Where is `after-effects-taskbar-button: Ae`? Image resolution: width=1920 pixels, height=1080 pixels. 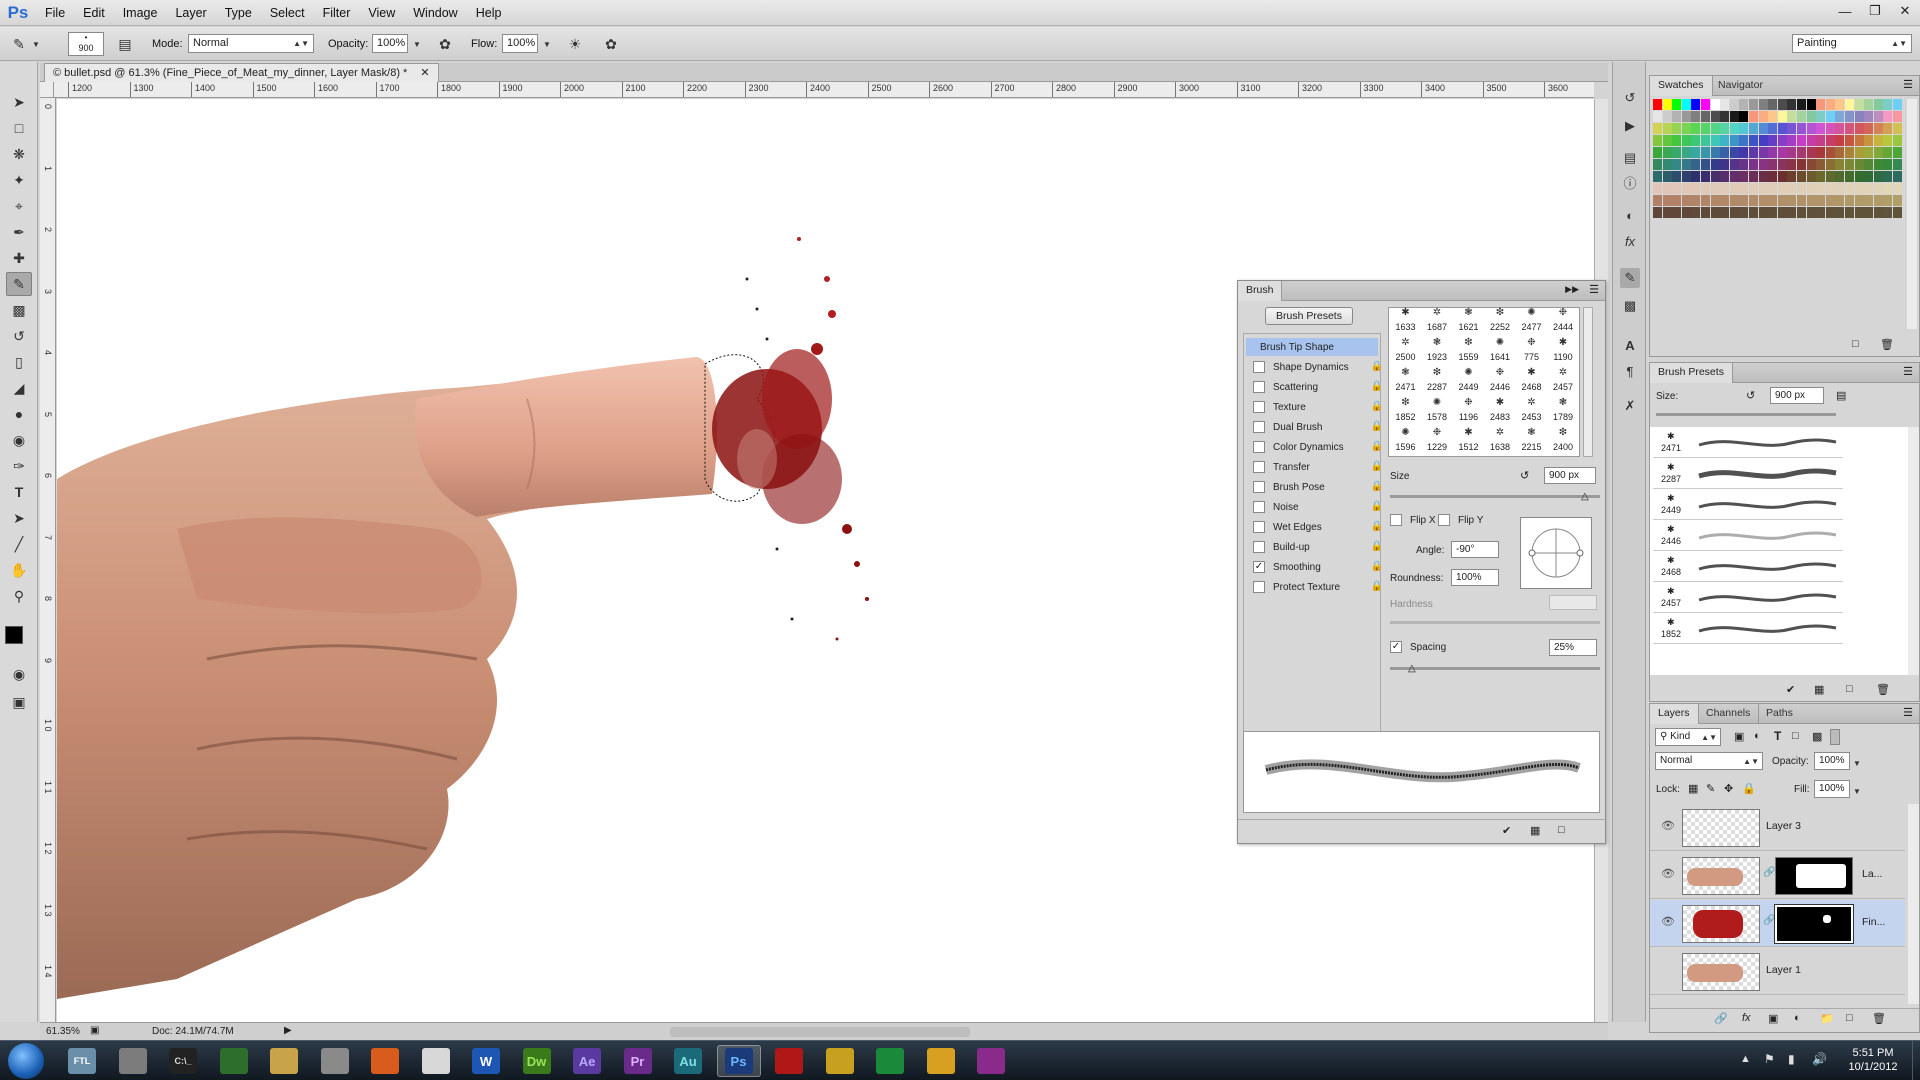 after-effects-taskbar-button: Ae is located at coordinates (587, 1061).